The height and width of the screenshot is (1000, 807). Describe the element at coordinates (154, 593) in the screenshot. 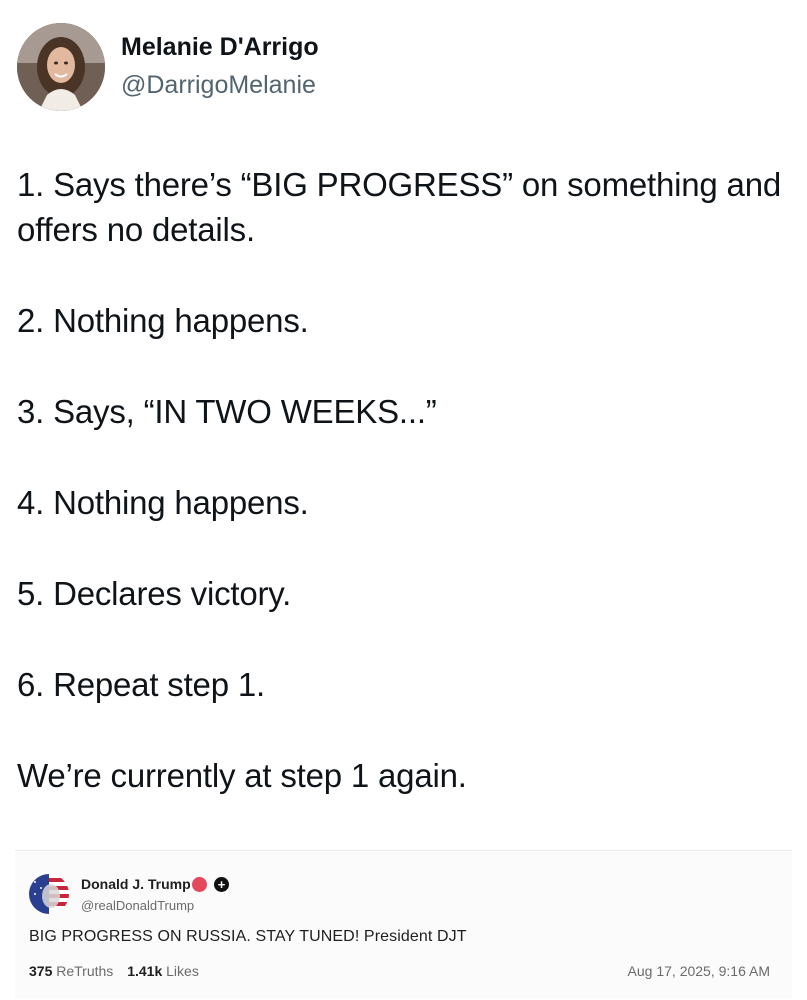

I see `tweet-line: 5. Declares victory.` at that location.